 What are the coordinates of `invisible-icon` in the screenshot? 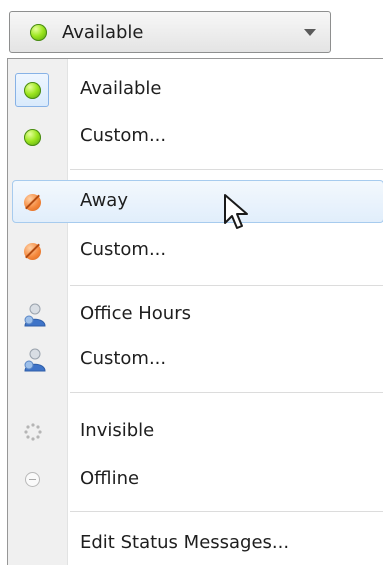 It's located at (33, 432).